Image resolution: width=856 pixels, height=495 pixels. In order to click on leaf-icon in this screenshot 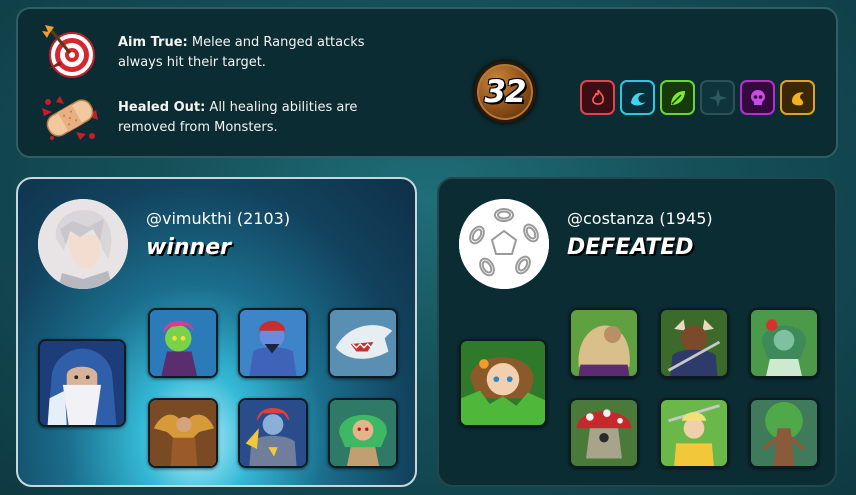, I will do `click(677, 97)`.